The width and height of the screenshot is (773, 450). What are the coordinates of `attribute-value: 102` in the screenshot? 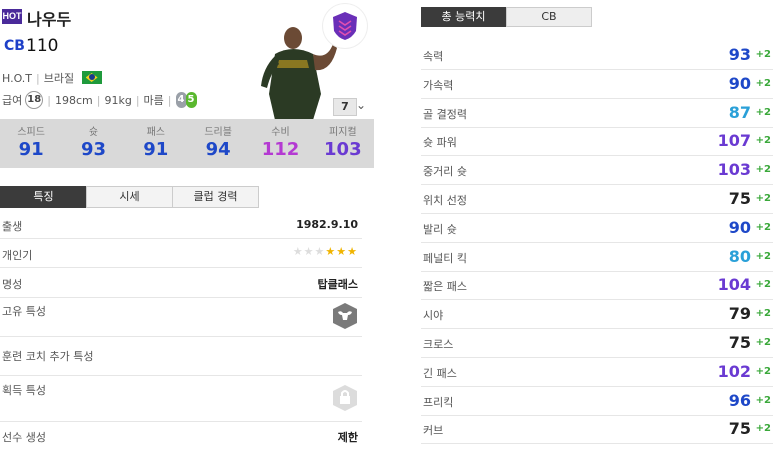 It's located at (734, 371).